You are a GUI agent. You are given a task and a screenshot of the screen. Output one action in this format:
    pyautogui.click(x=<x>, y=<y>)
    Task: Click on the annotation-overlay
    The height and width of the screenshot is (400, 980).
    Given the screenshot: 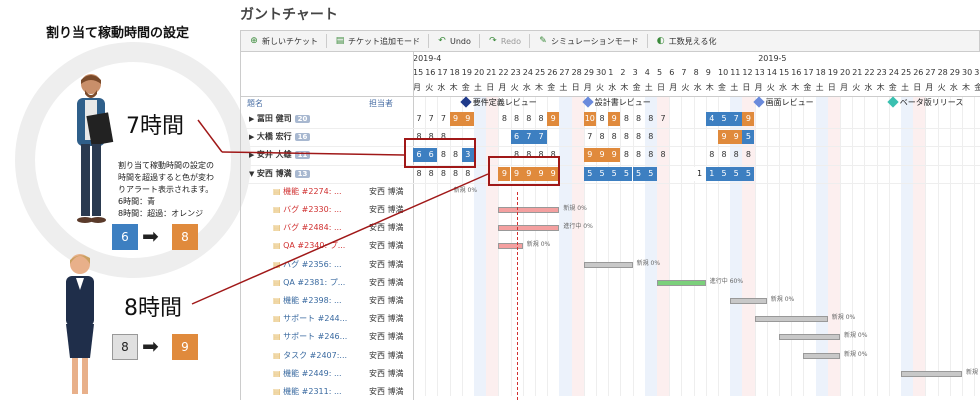 What is the action you would take?
    pyautogui.click(x=340, y=212)
    